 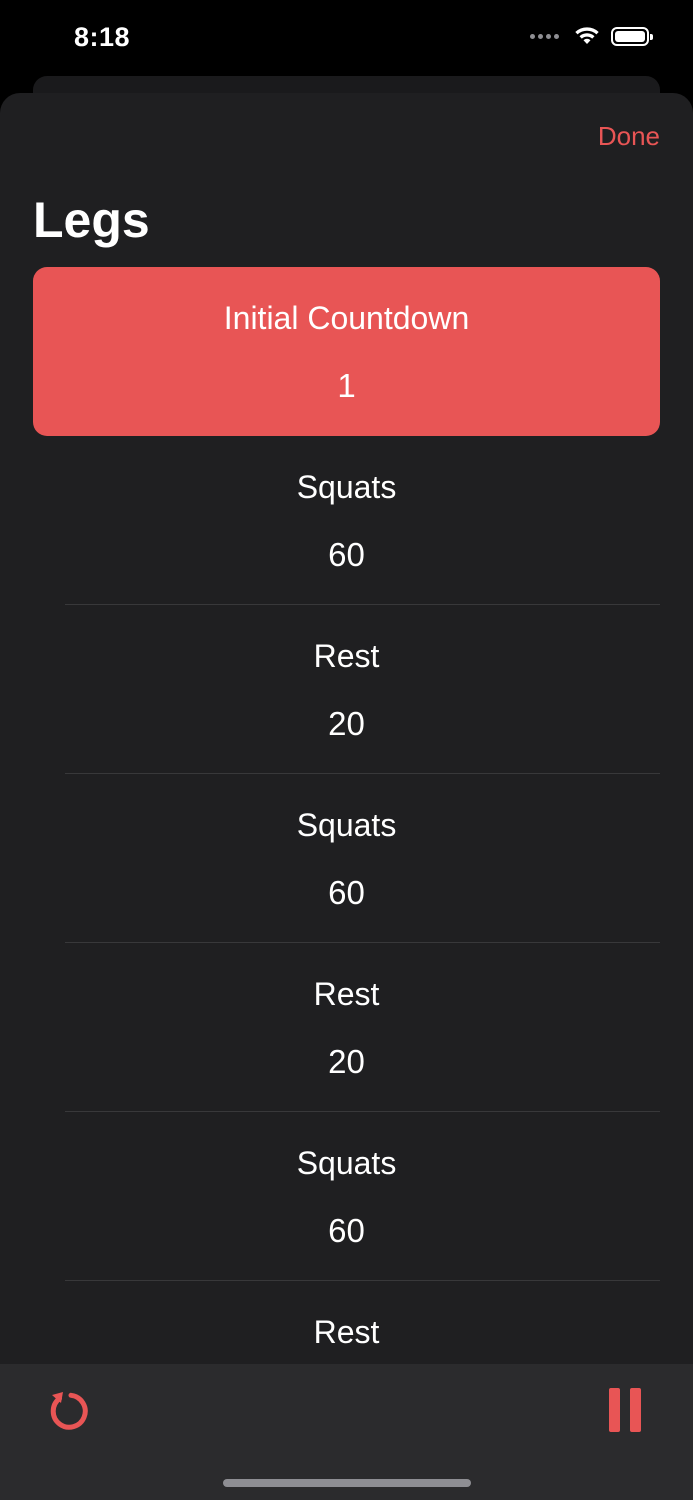 I want to click on status-icons, so click(x=591, y=36).